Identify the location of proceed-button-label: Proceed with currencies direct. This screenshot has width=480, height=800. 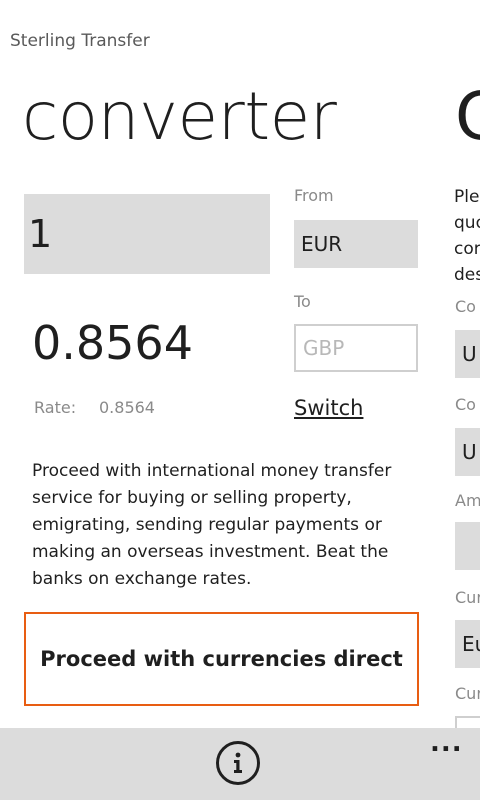
(221, 659).